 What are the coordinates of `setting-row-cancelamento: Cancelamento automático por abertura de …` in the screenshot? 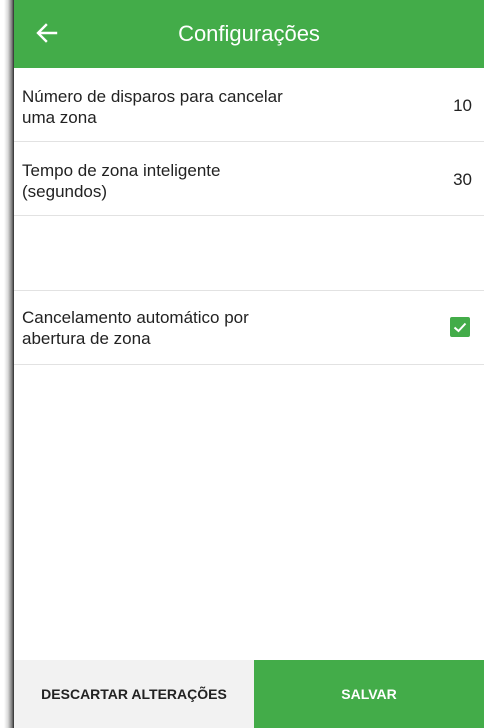 It's located at (249, 328).